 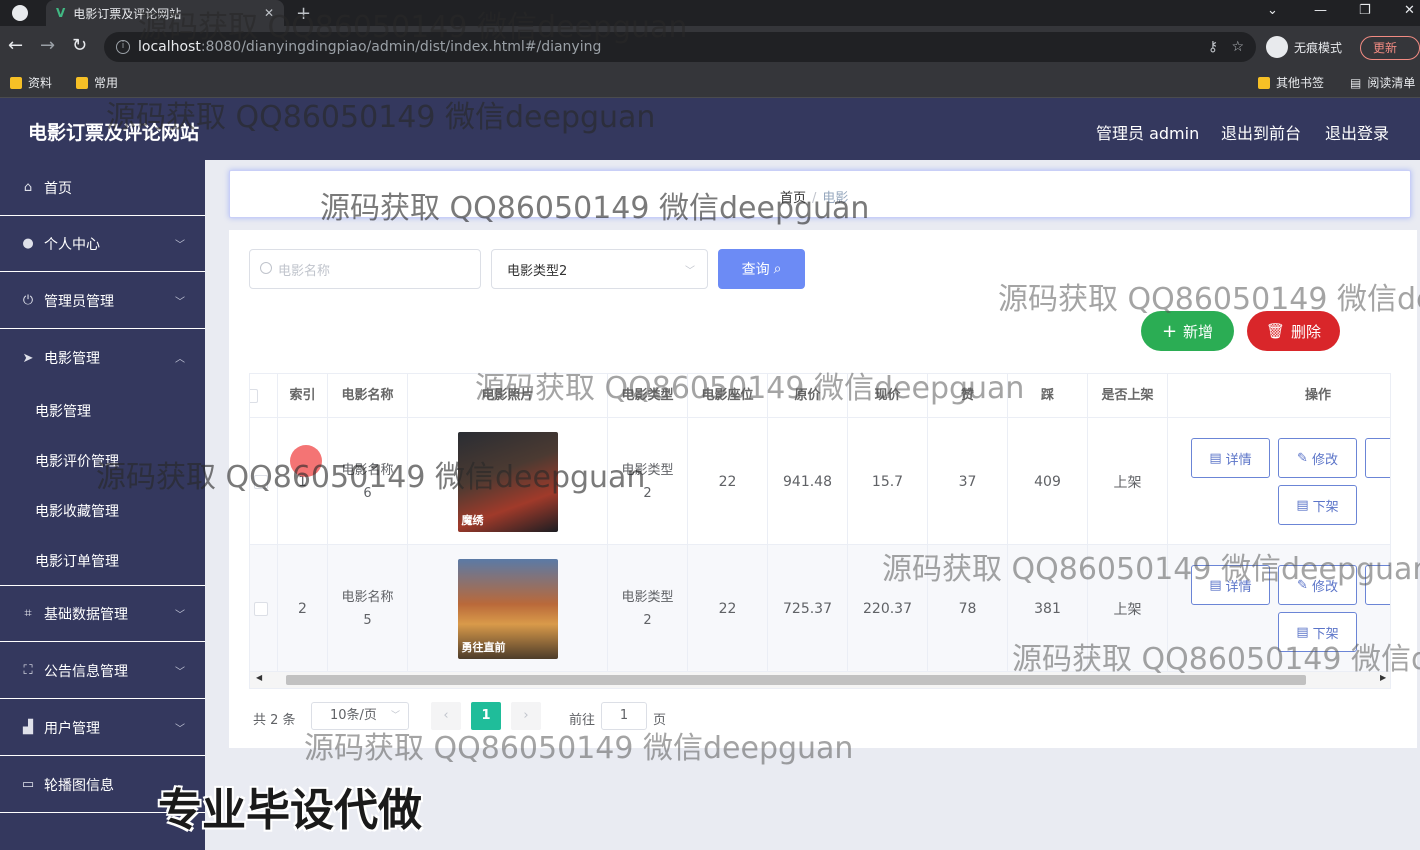 I want to click on promo-stamp: 专业毕设代做, so click(x=290, y=810).